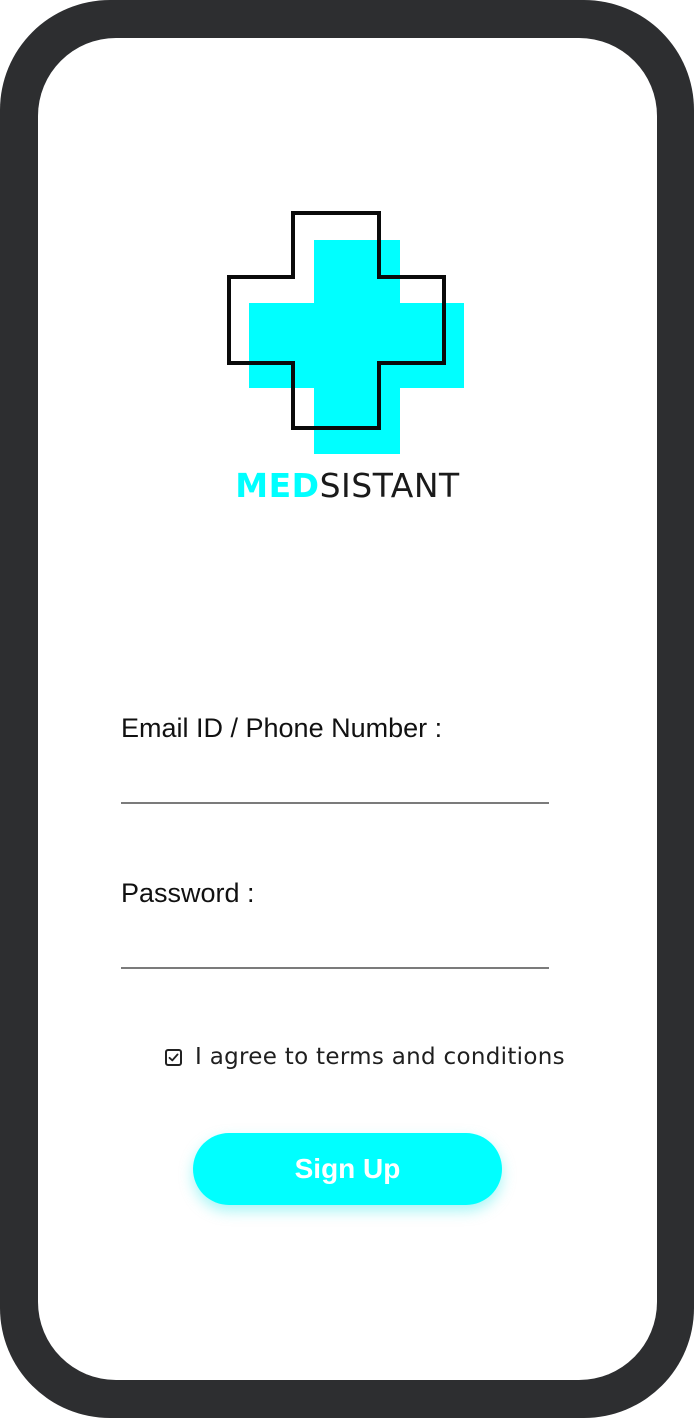 The image size is (694, 1418). Describe the element at coordinates (347, 1169) in the screenshot. I see `sign-up-button: Sign Up` at that location.